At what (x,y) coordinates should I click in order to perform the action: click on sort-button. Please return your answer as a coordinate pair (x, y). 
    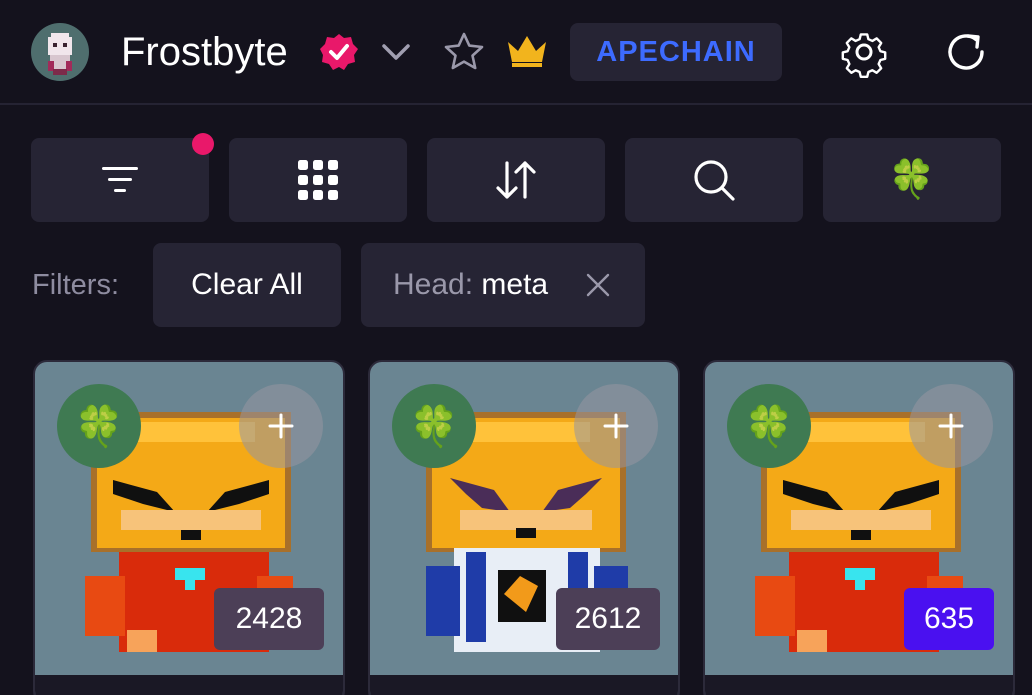
    Looking at the image, I should click on (516, 180).